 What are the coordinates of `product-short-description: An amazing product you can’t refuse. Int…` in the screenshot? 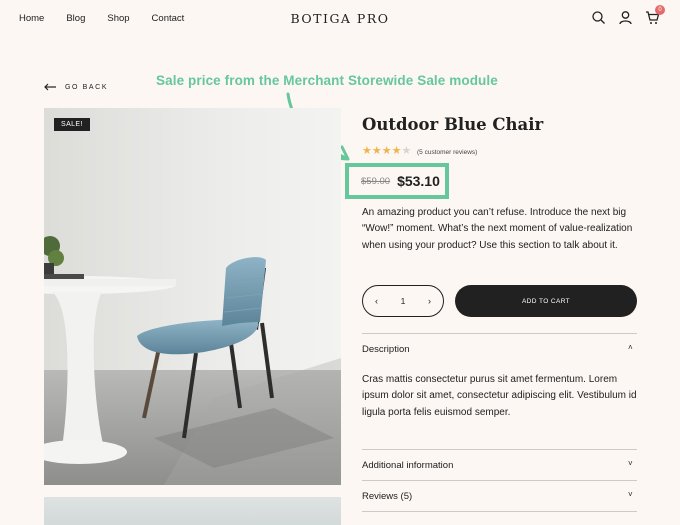 It's located at (497, 229).